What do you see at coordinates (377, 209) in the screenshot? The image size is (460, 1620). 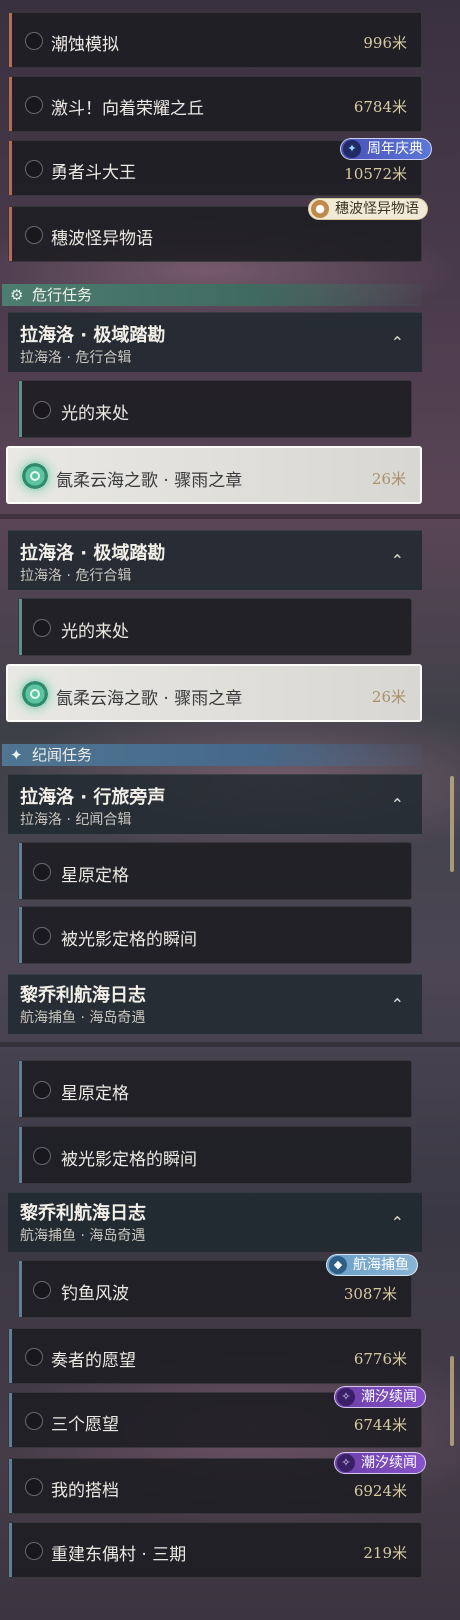 I see `badge-label: 穗波怪异物语` at bounding box center [377, 209].